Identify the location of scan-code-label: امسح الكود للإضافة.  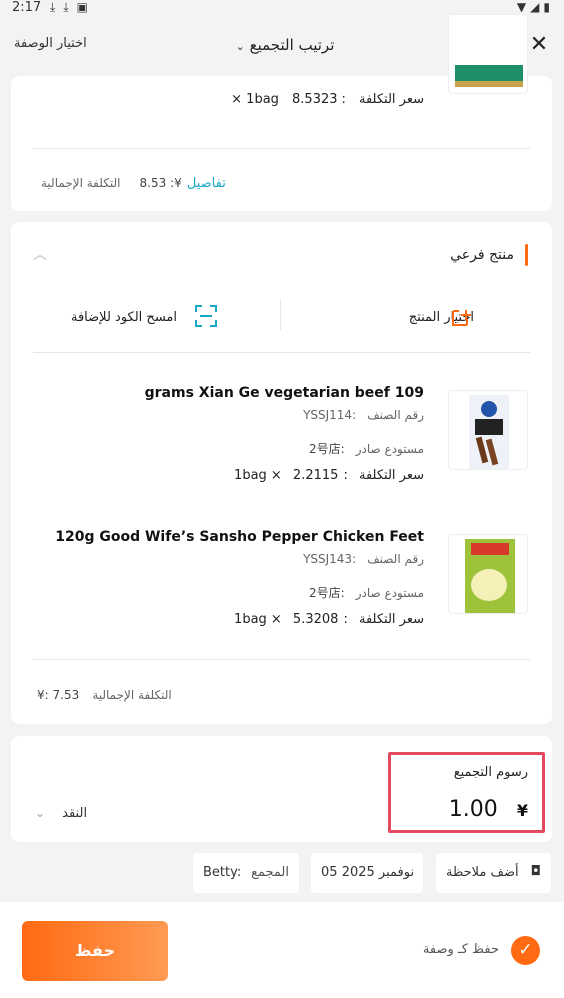
(124, 317).